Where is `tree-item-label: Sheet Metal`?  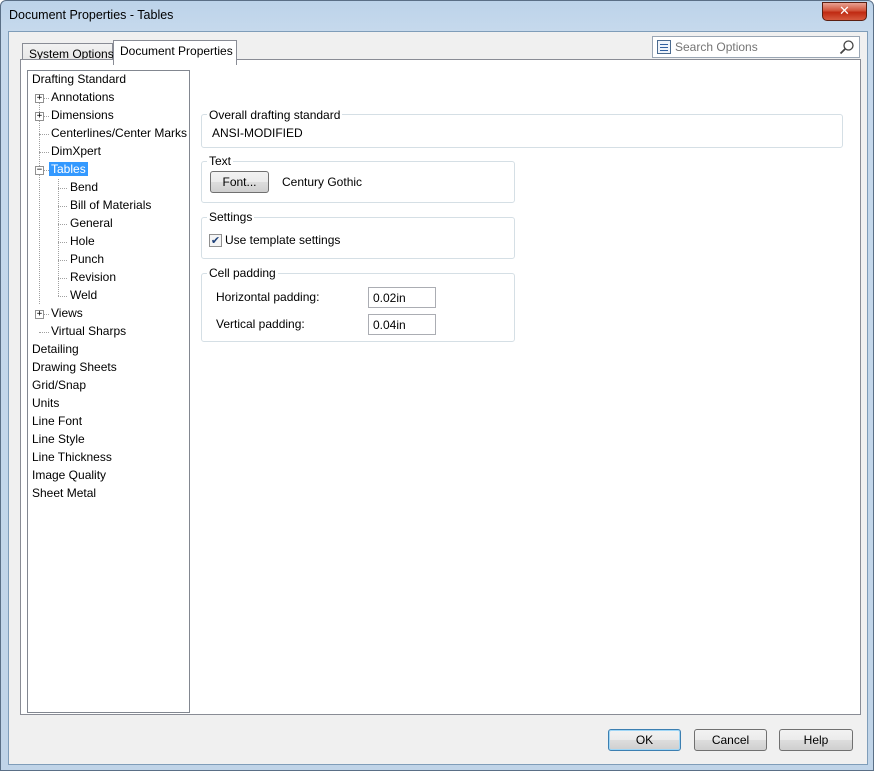
tree-item-label: Sheet Metal is located at coordinates (64, 493).